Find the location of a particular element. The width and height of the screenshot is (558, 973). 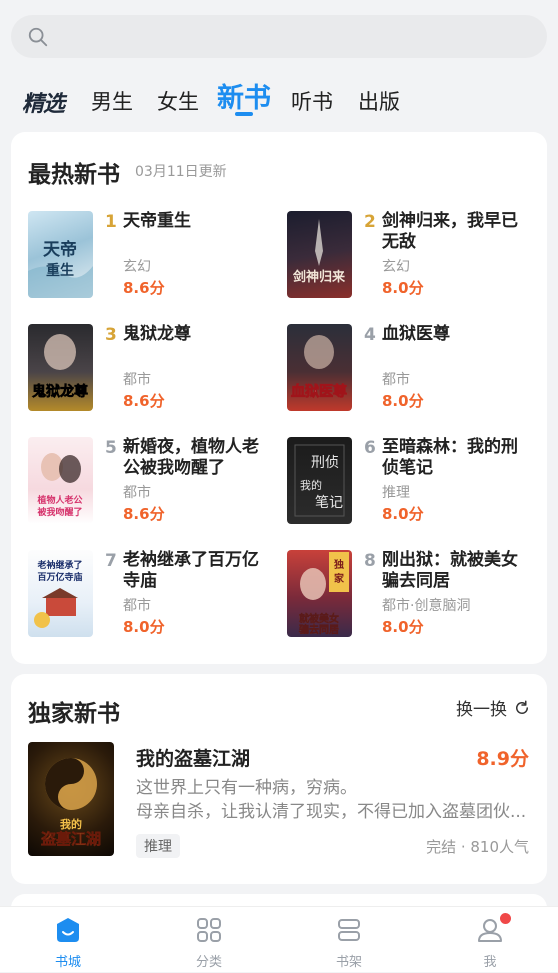

nav-label: 书架 is located at coordinates (348, 962).